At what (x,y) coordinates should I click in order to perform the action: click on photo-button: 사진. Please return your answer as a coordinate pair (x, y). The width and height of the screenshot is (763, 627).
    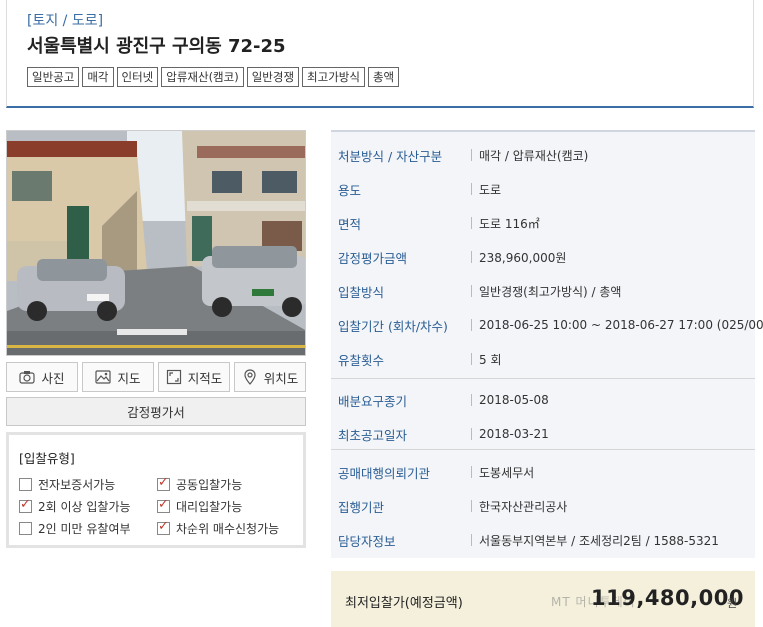
    Looking at the image, I should click on (42, 377).